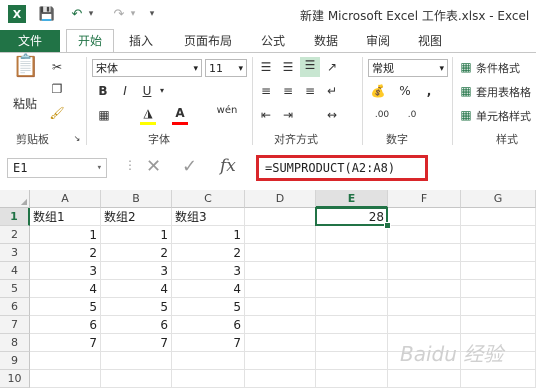 The image size is (536, 389). Describe the element at coordinates (280, 217) in the screenshot. I see `cell-d1` at that location.